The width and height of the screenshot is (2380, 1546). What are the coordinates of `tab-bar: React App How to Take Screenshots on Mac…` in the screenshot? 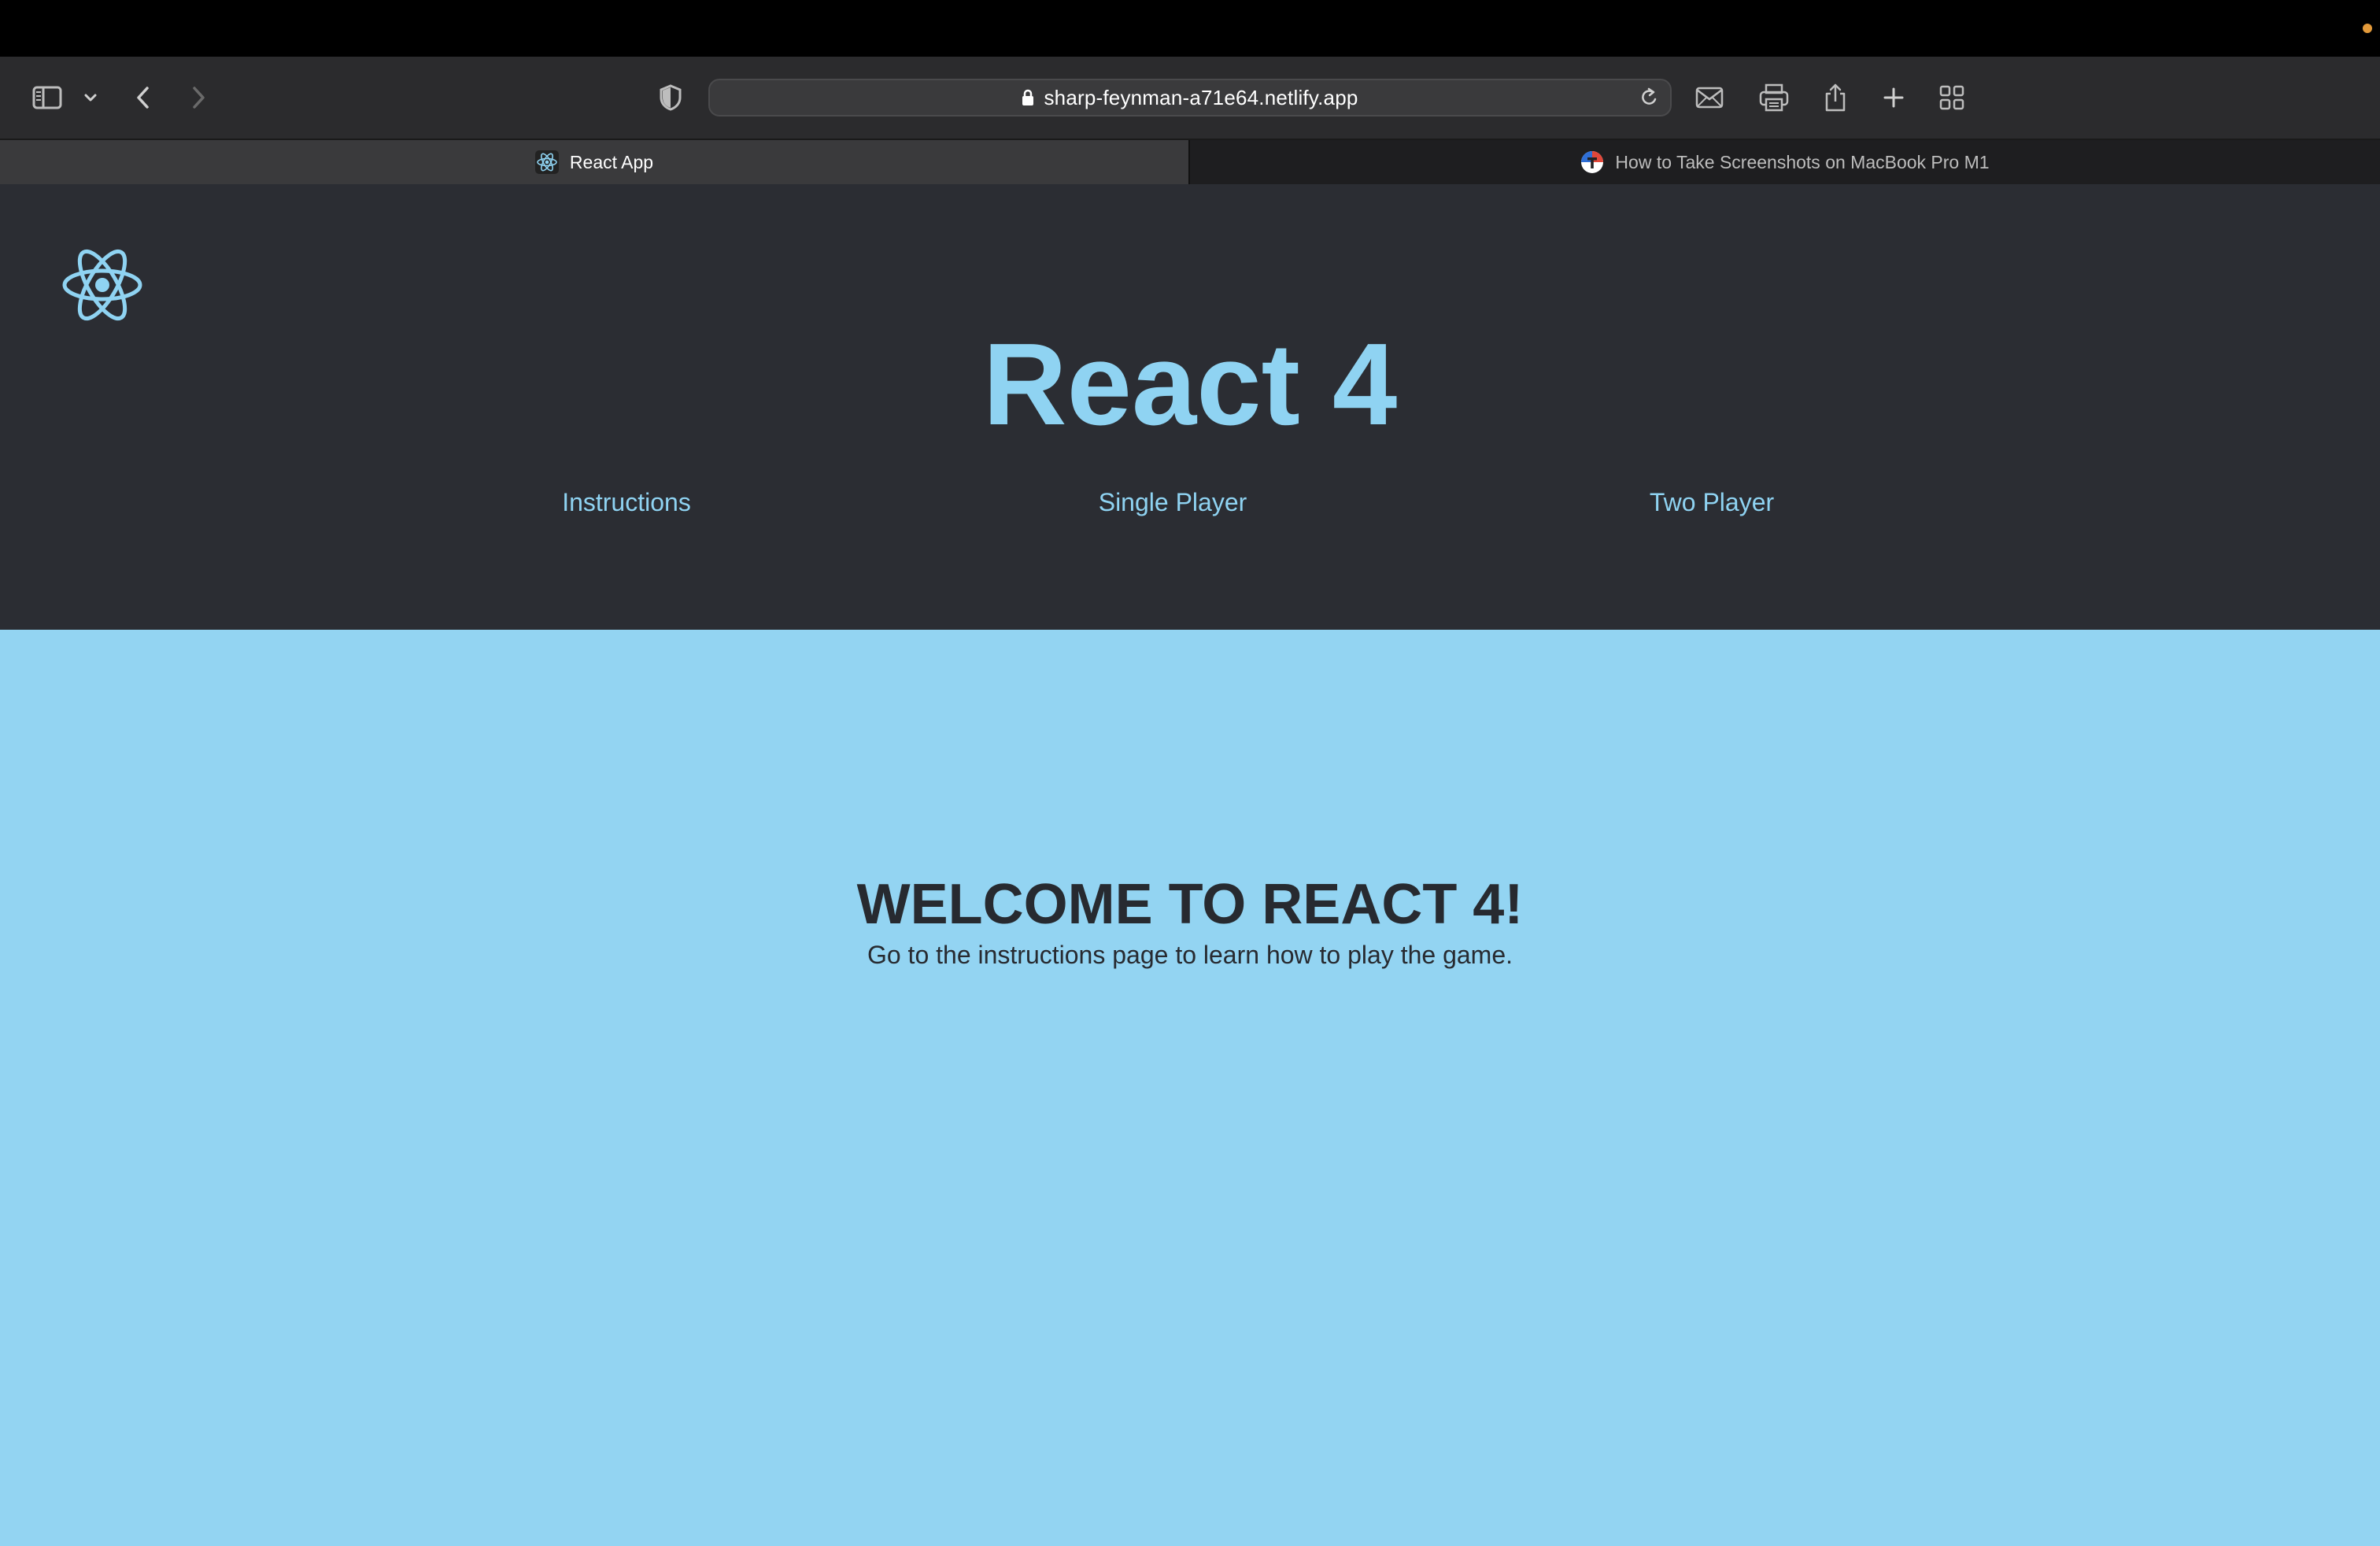 It's located at (1190, 161).